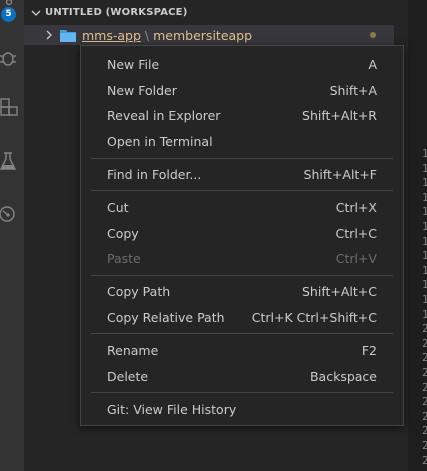 The height and width of the screenshot is (471, 427). I want to click on chevron-down-icon, so click(36, 13).